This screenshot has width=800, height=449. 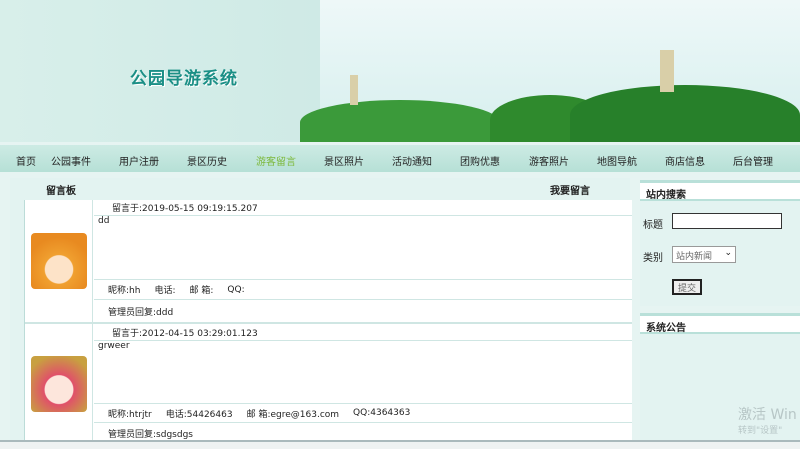 I want to click on email-value: egre@163.com, so click(x=305, y=414).